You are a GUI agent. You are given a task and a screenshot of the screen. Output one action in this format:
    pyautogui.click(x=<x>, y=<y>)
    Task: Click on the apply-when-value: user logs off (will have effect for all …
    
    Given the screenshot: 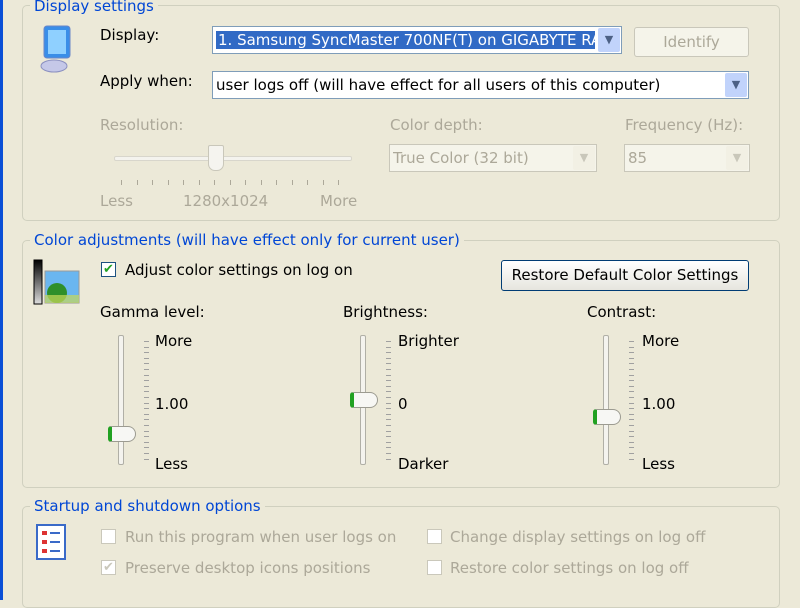 What is the action you would take?
    pyautogui.click(x=438, y=85)
    